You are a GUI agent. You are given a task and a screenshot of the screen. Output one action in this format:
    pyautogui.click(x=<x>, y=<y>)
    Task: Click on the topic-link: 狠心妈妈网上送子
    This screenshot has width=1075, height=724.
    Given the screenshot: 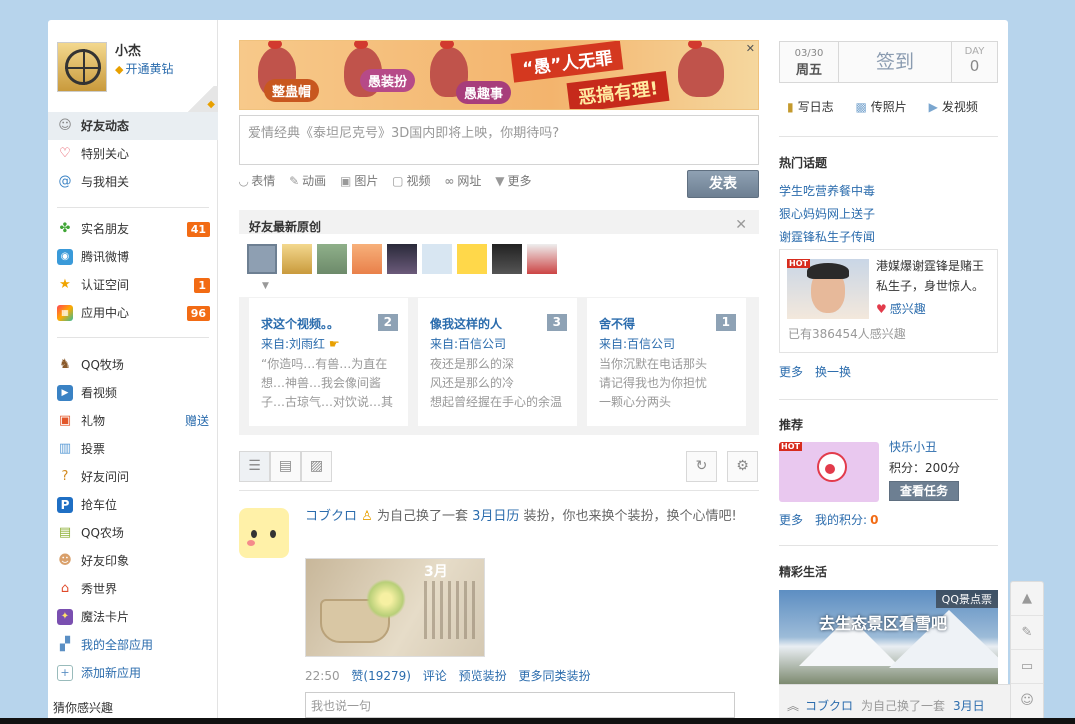 What is the action you would take?
    pyautogui.click(x=827, y=214)
    